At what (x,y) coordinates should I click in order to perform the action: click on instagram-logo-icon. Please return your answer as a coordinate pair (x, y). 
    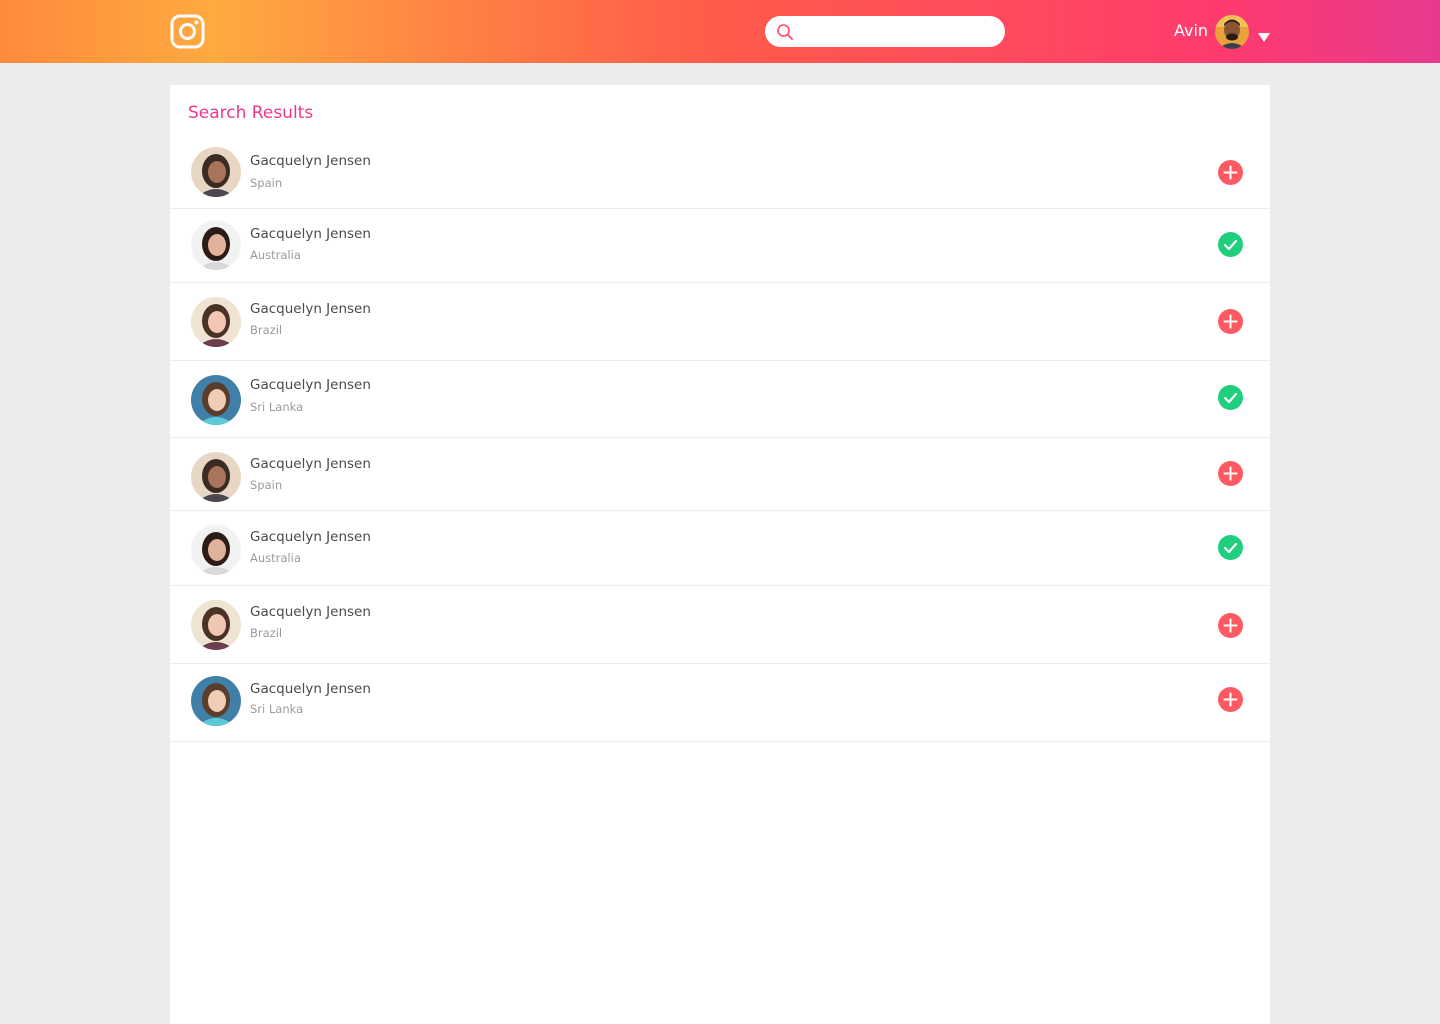
    Looking at the image, I should click on (187, 31).